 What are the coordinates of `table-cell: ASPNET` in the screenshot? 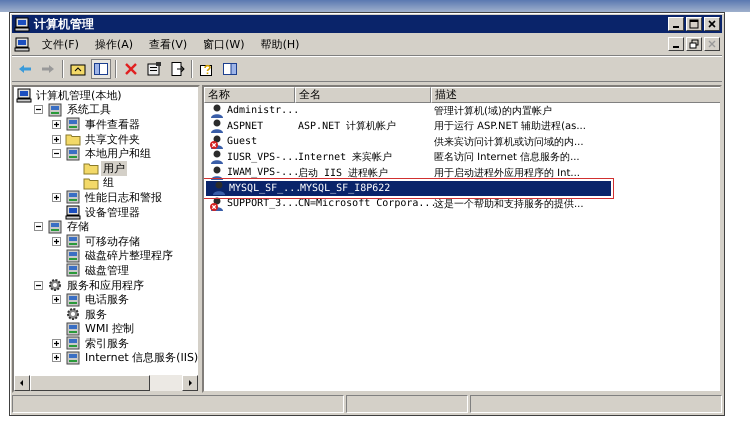 It's located at (245, 126).